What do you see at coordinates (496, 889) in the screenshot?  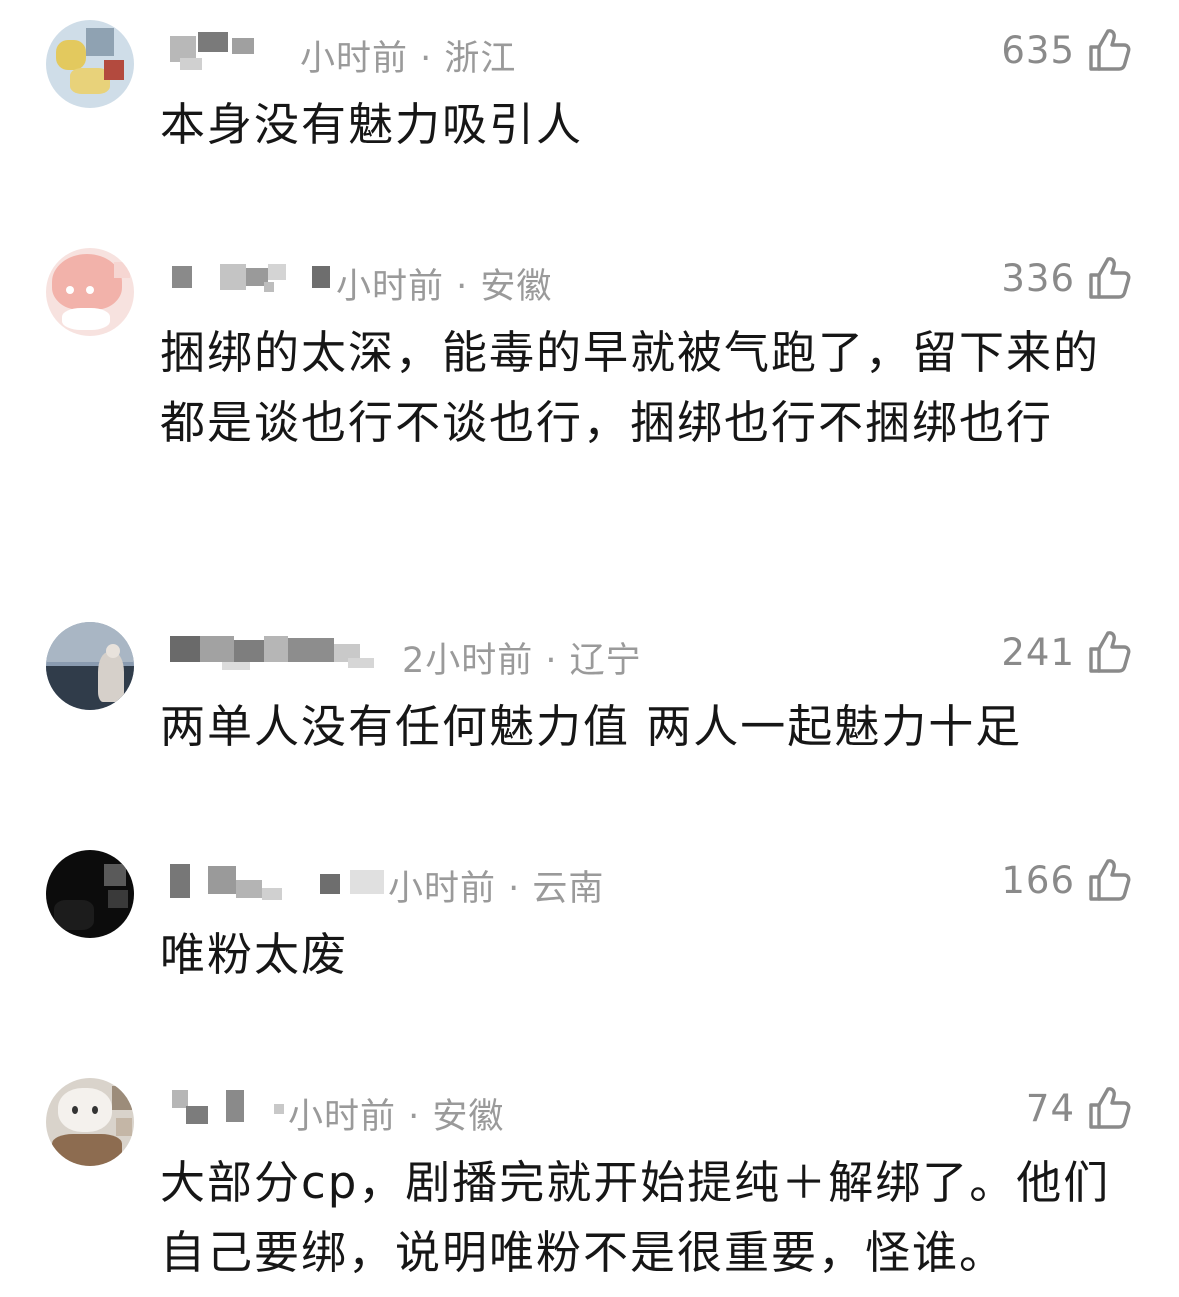 I see `comment-meta: 小时前 · 云南` at bounding box center [496, 889].